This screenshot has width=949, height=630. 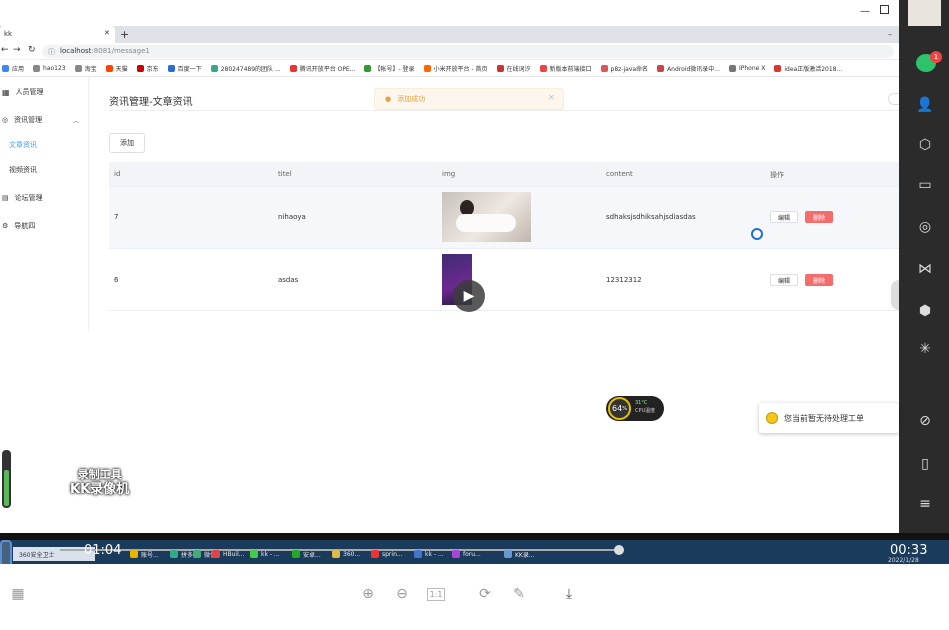 What do you see at coordinates (17, 50) in the screenshot?
I see `forward-icon: →` at bounding box center [17, 50].